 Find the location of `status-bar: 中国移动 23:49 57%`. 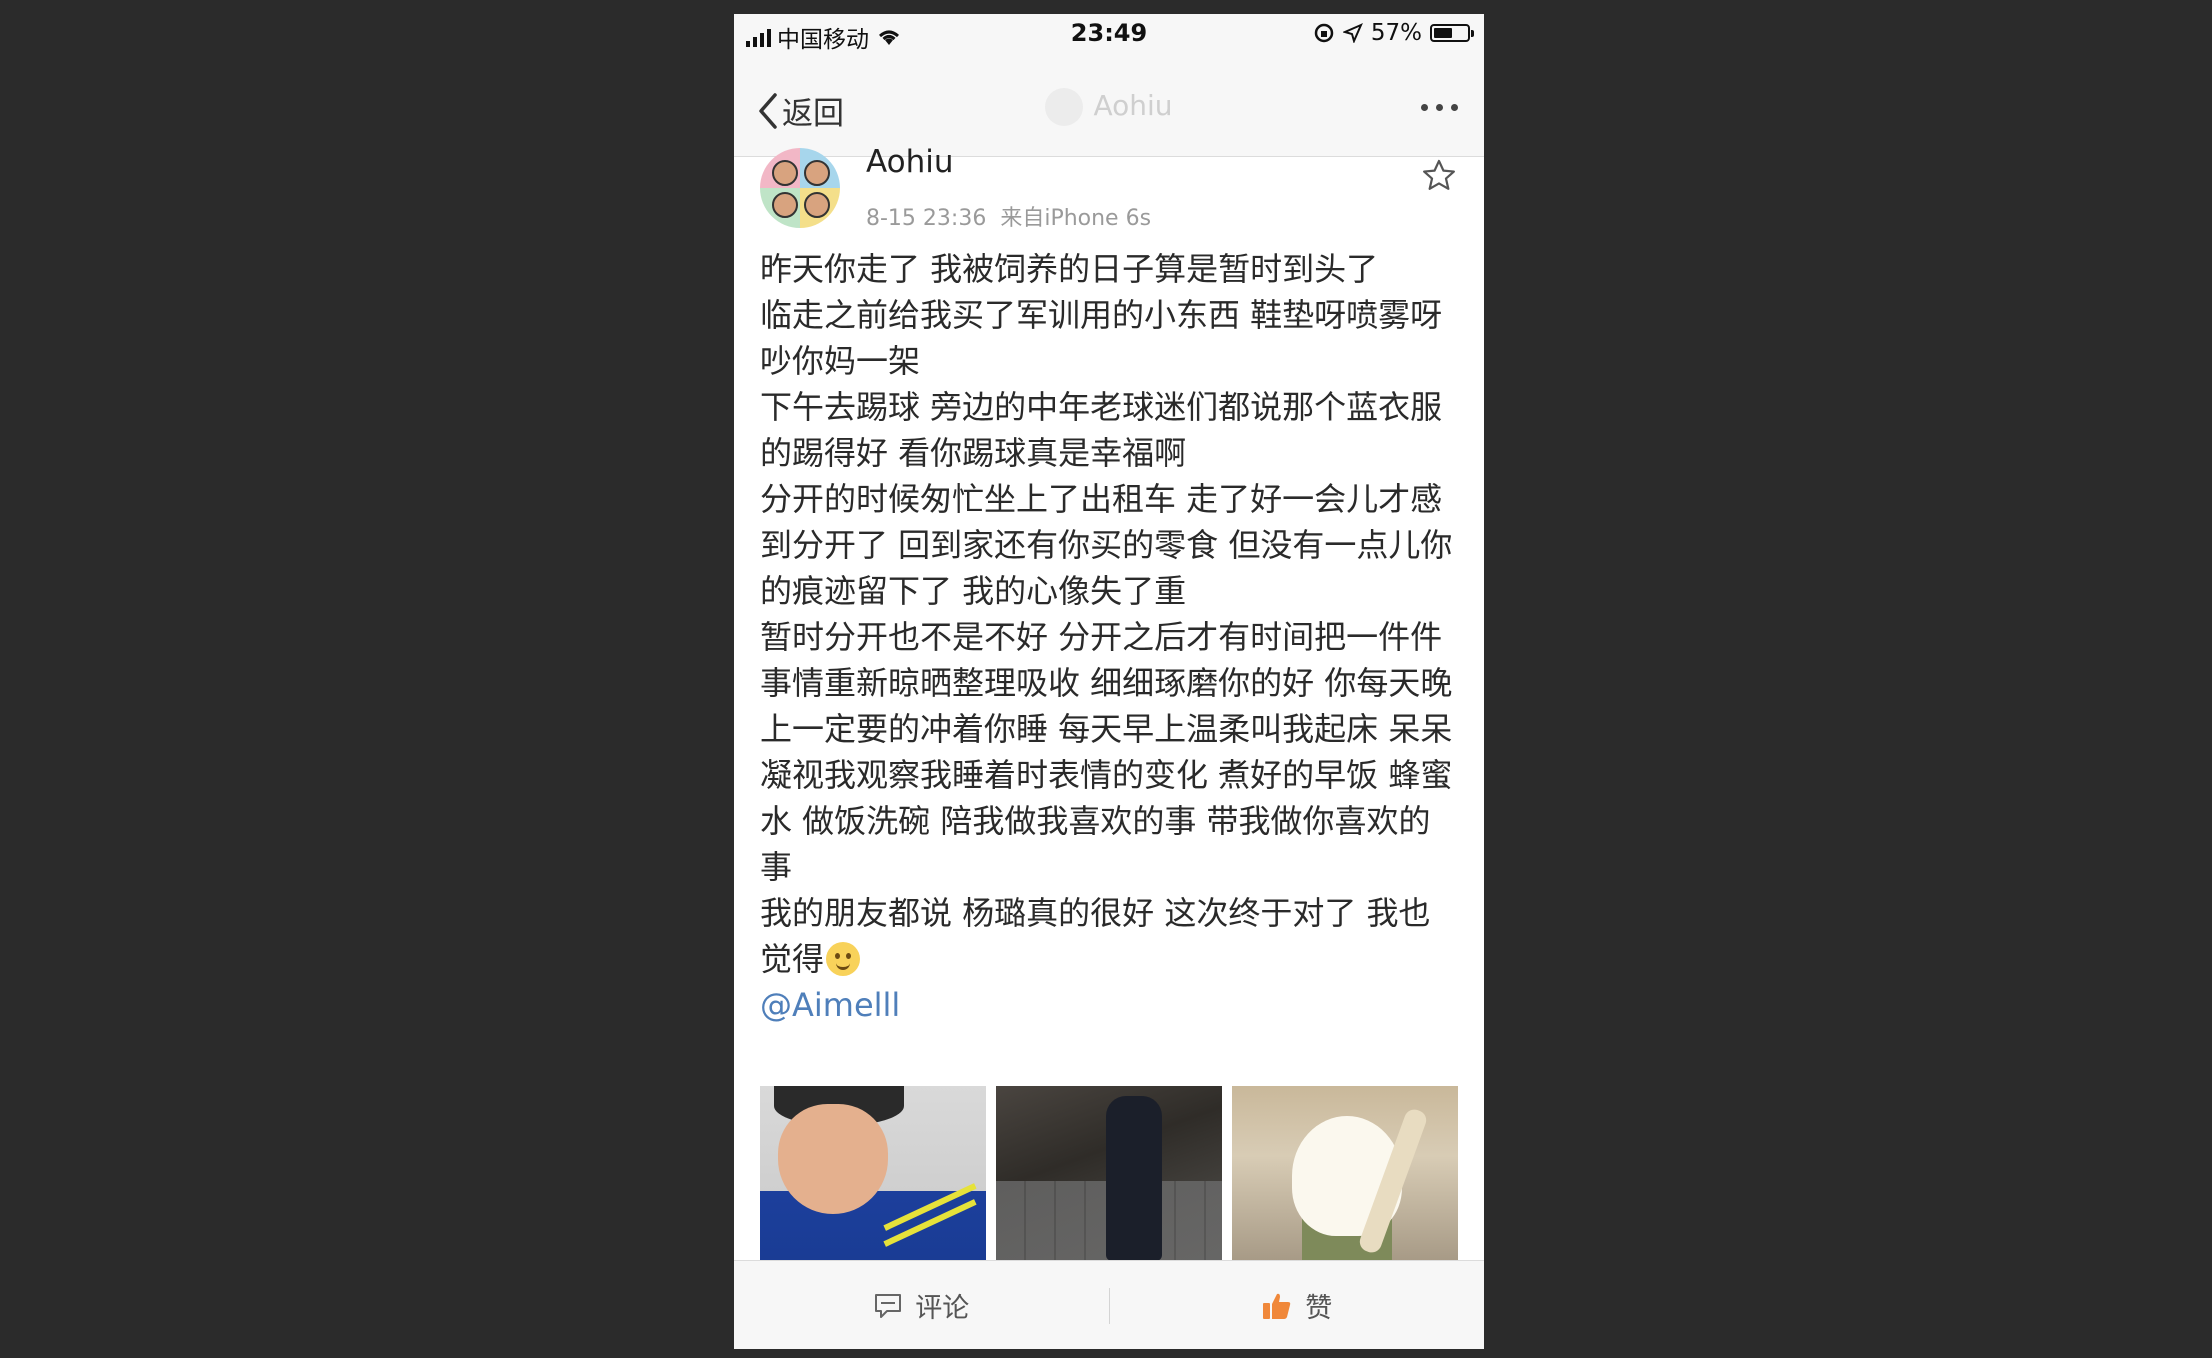

status-bar: 中国移动 23:49 57% is located at coordinates (1109, 35).